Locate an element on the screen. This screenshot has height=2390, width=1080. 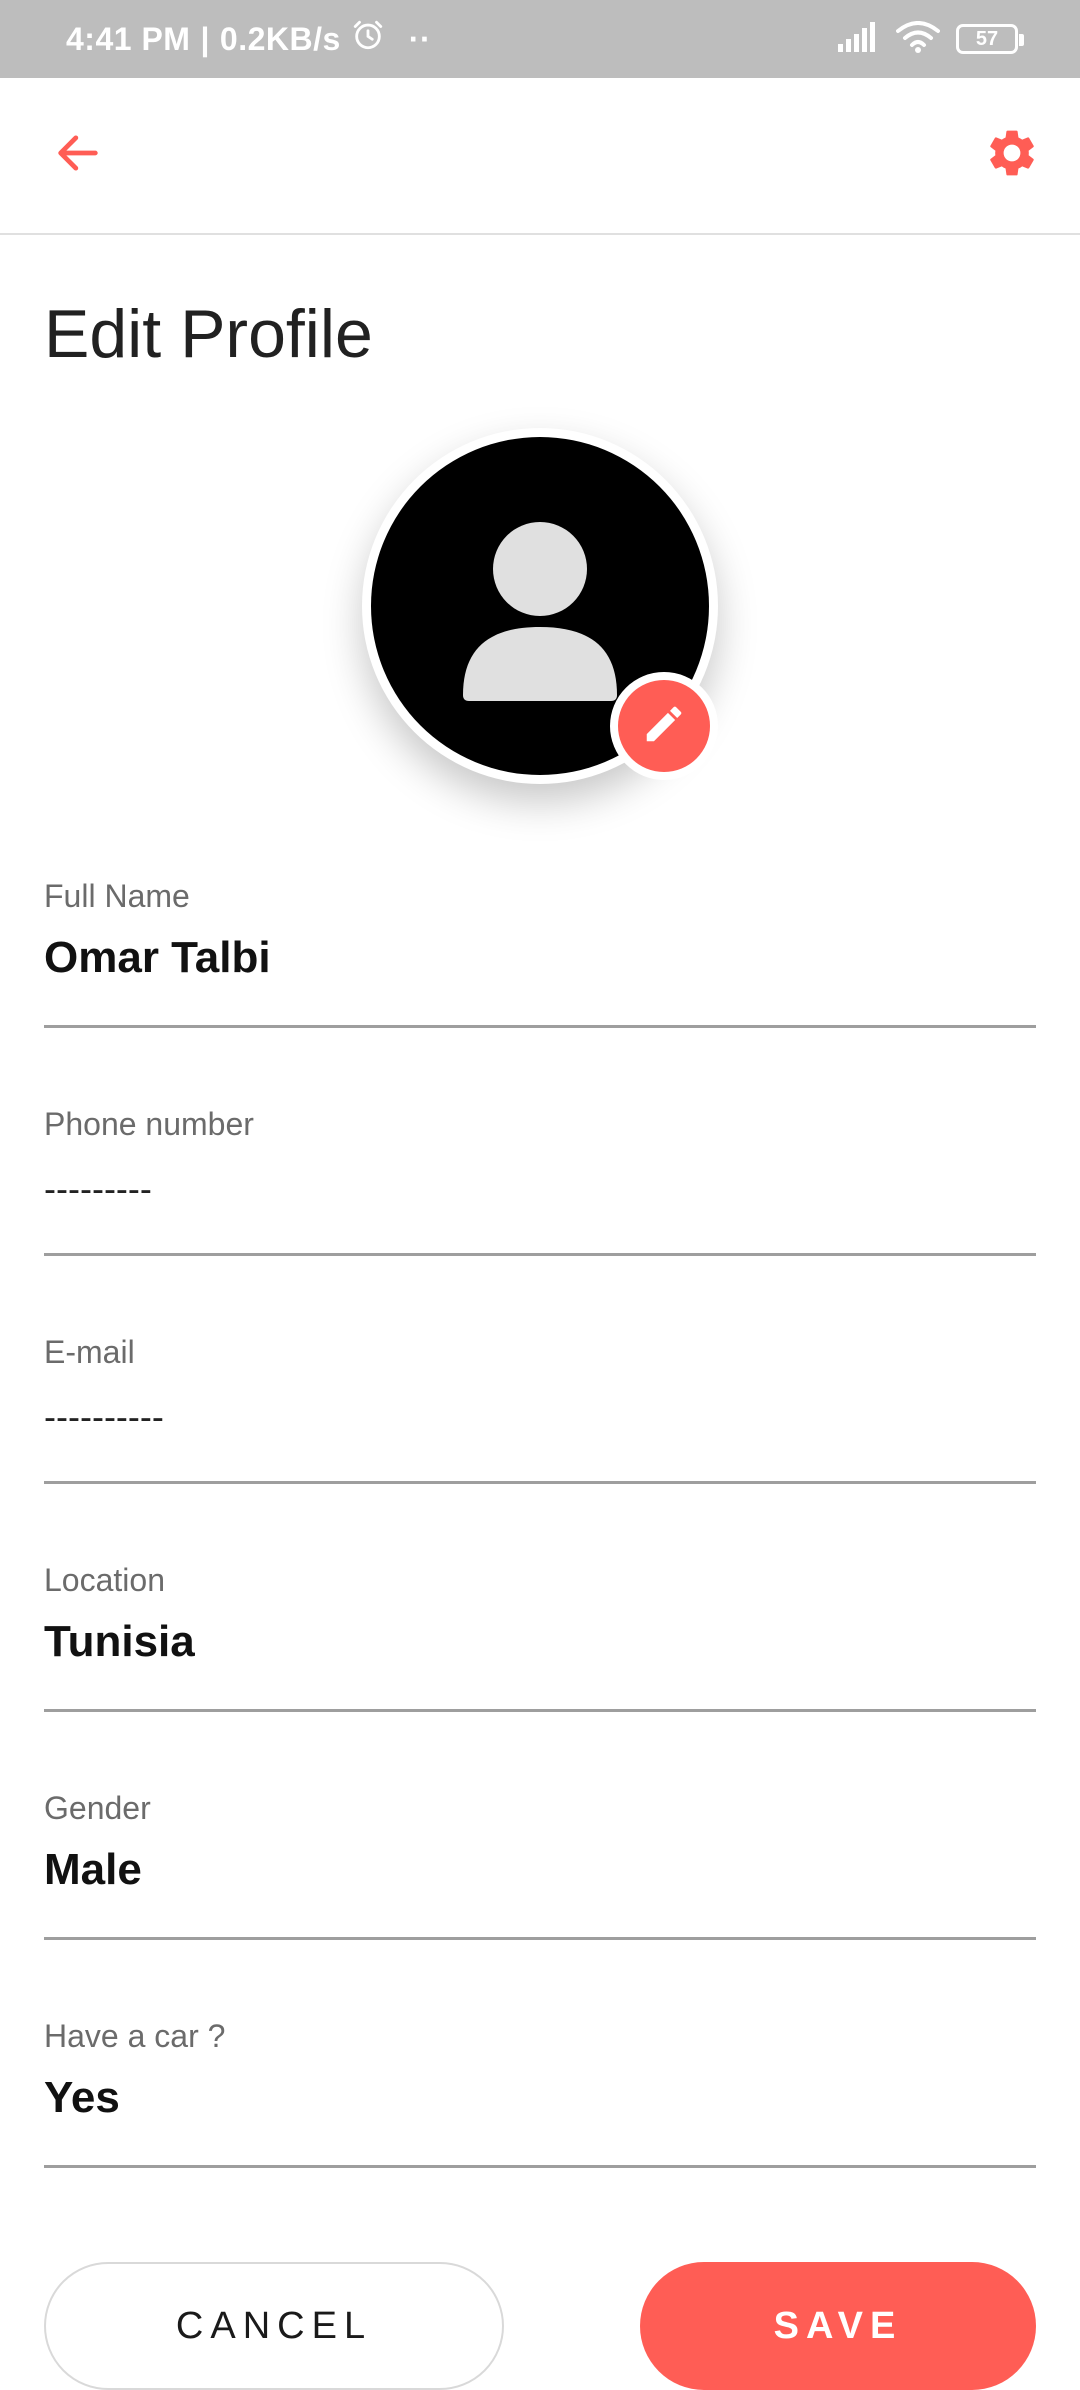
arrow-back-icon is located at coordinates (78, 155).